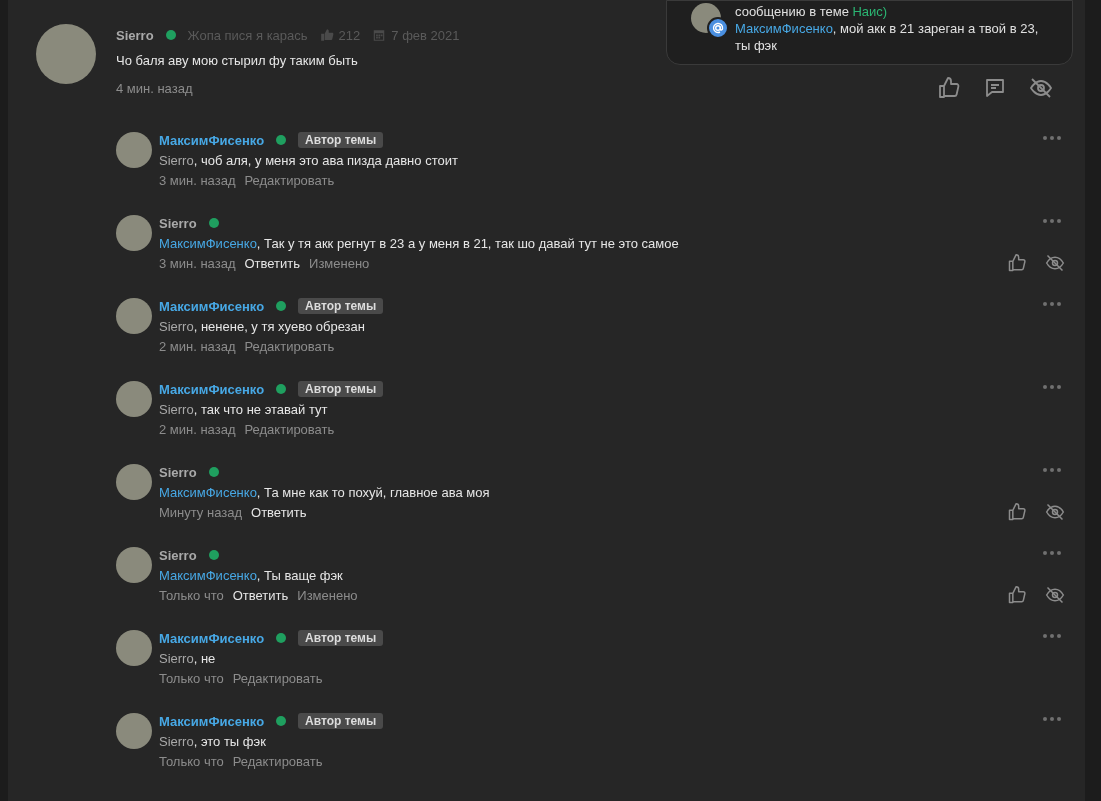  I want to click on reply-text: Sierro, ненене, у тя хуево обрезан, so click(262, 326).